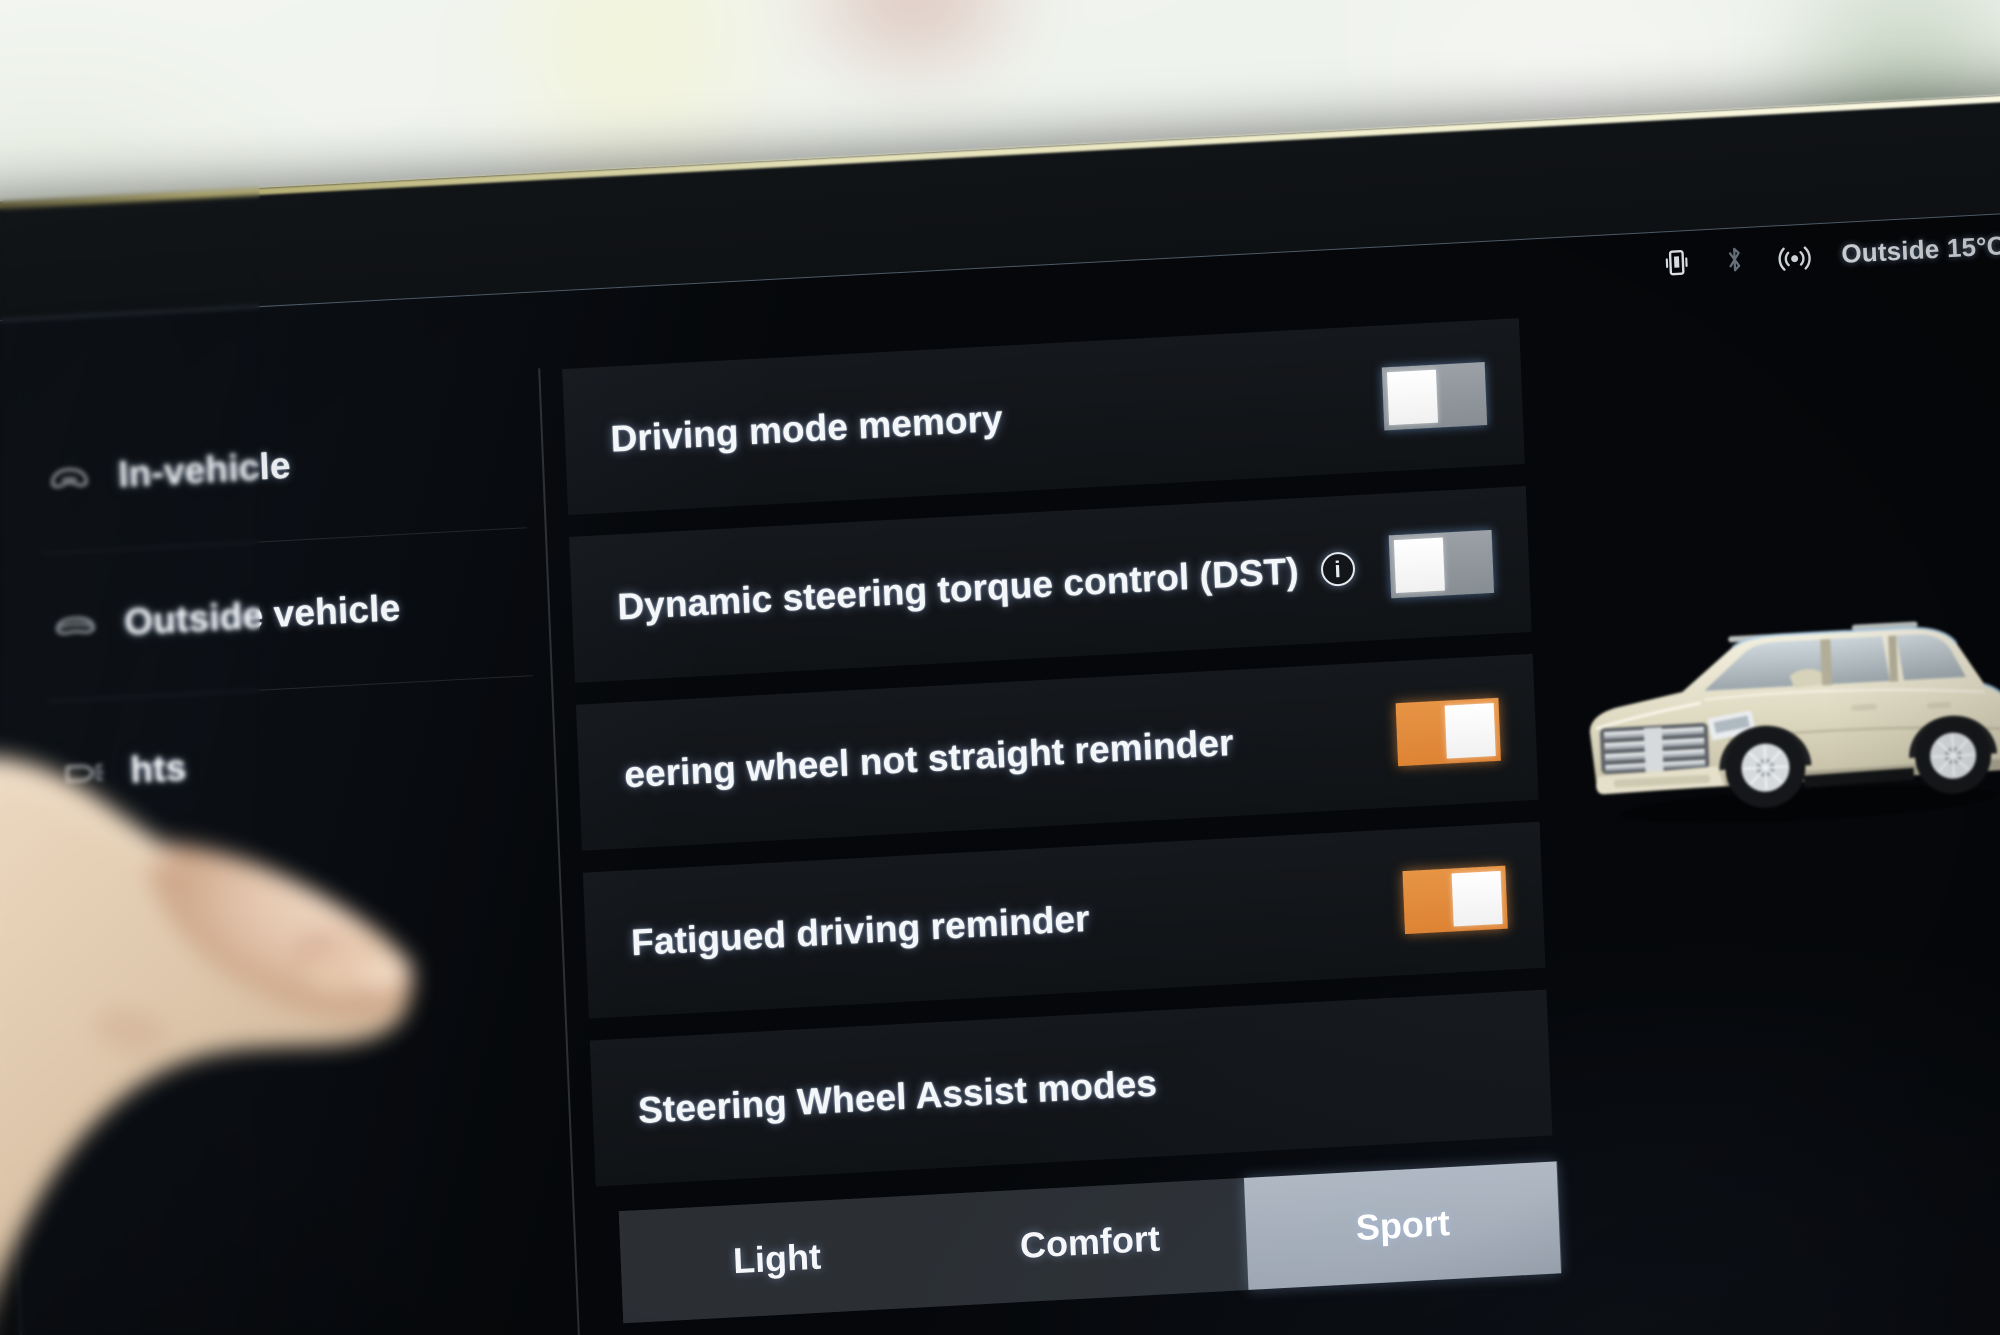  What do you see at coordinates (75, 625) in the screenshot?
I see `car-exterior-icon` at bounding box center [75, 625].